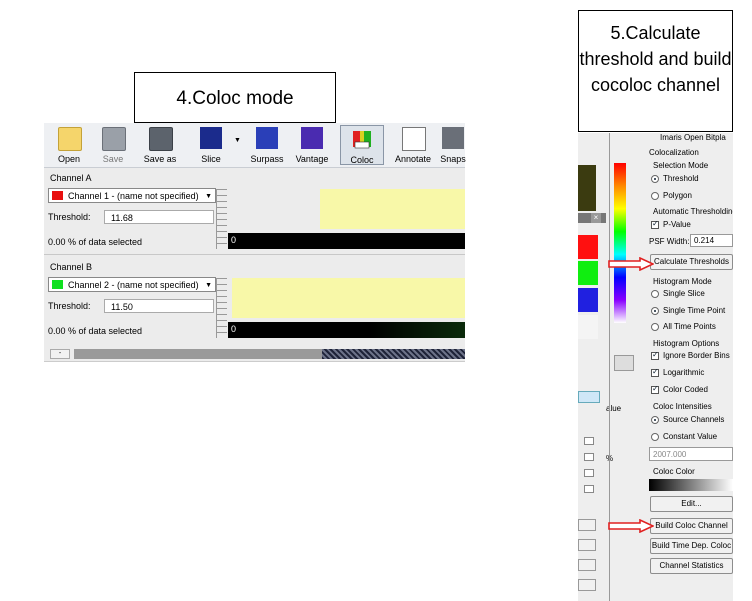  I want to click on scrollbar-thumb, so click(393, 354).